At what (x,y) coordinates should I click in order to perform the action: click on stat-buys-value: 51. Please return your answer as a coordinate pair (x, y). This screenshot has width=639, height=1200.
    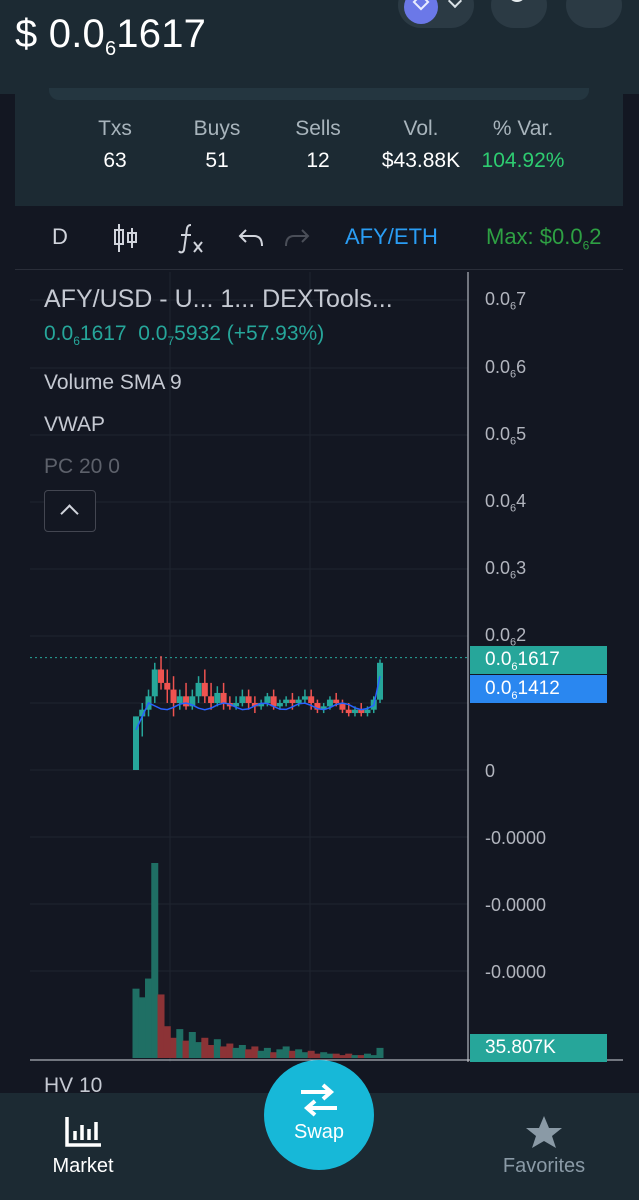
    Looking at the image, I should click on (217, 160).